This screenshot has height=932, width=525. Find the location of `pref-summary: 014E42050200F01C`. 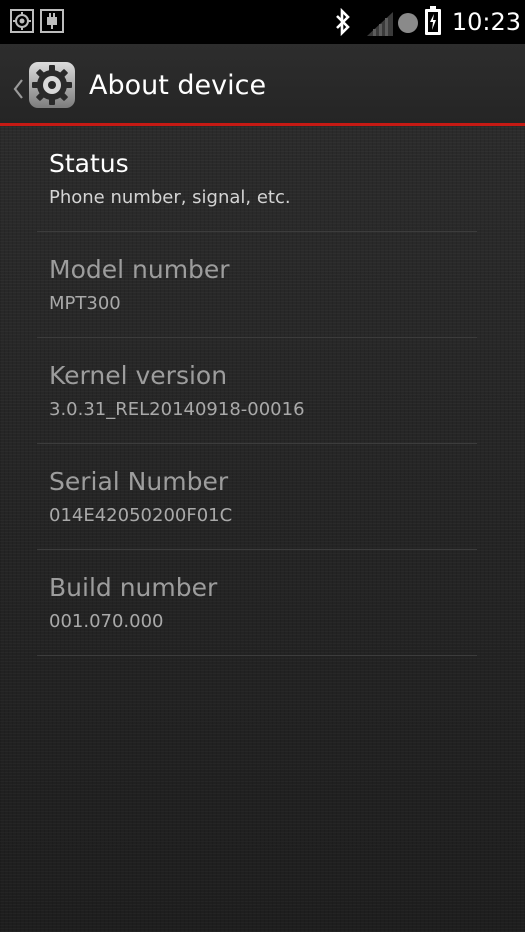

pref-summary: 014E42050200F01C is located at coordinates (141, 515).